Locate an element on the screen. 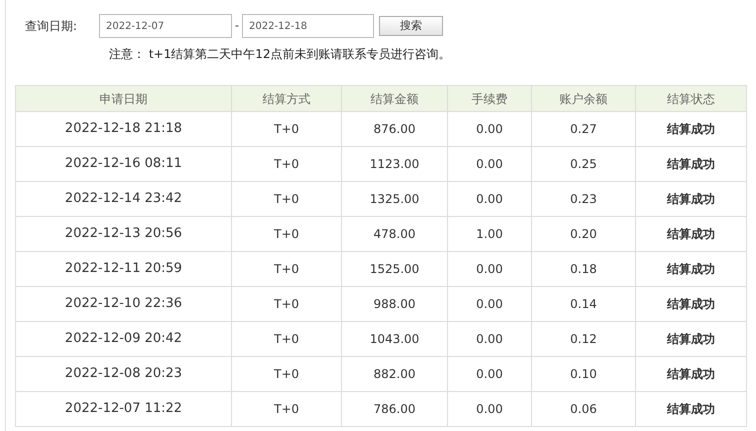  table-cell: 2022-12-08 20:23 is located at coordinates (124, 374).